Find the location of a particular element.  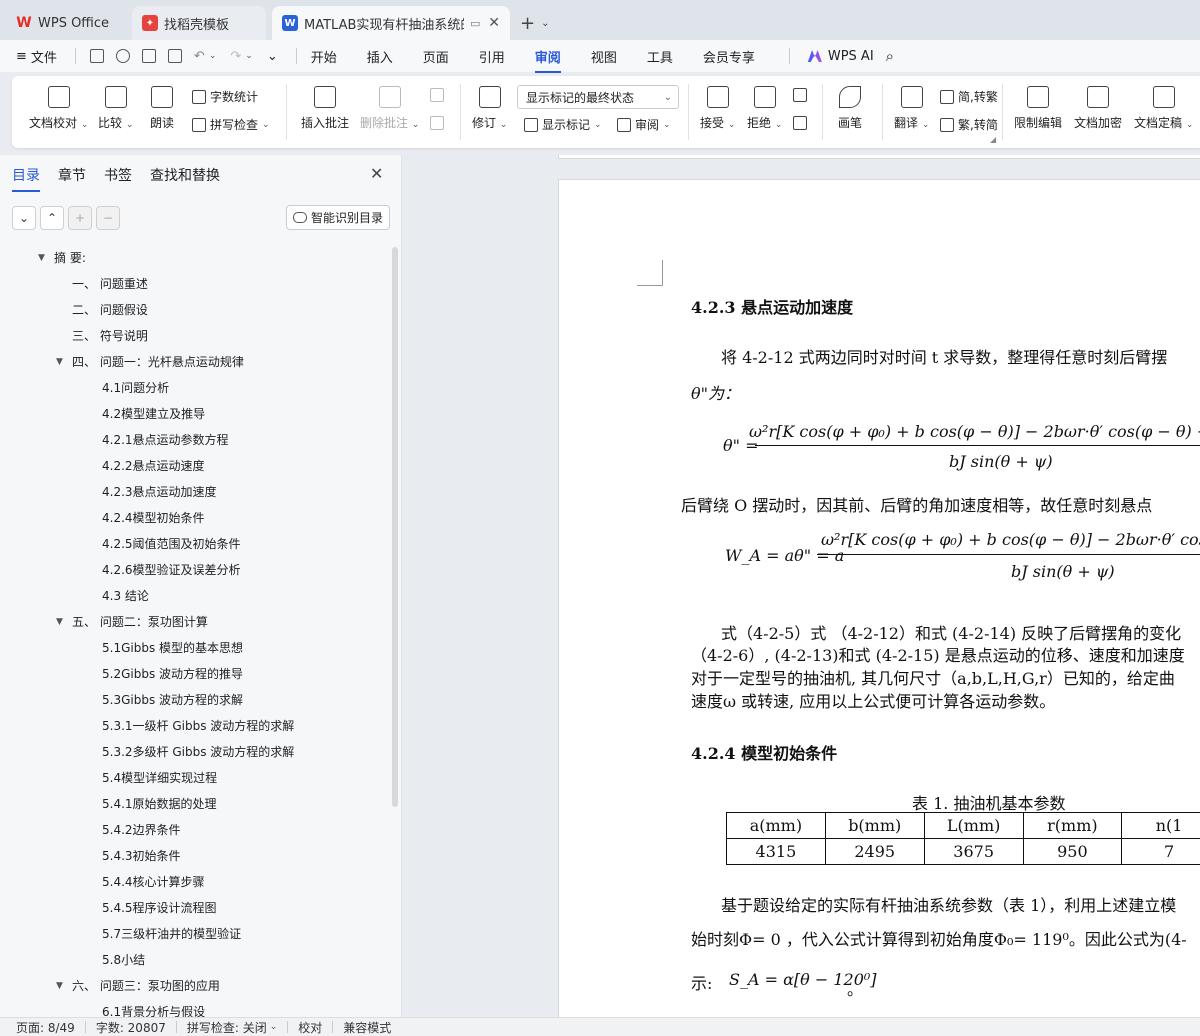

spell-check-button: 拼写检查 ⌄ is located at coordinates (231, 124).